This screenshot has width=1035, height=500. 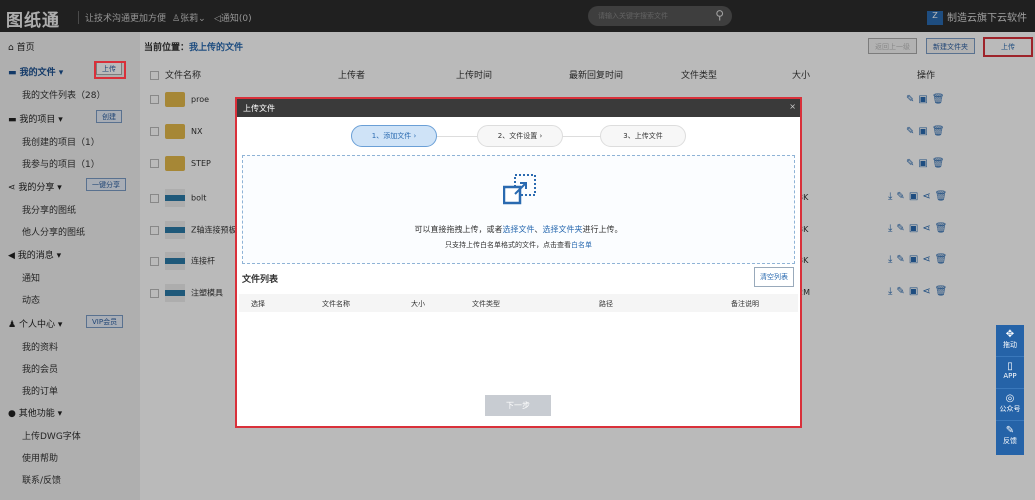 I want to click on label: 1、添加文件, so click(x=391, y=136).